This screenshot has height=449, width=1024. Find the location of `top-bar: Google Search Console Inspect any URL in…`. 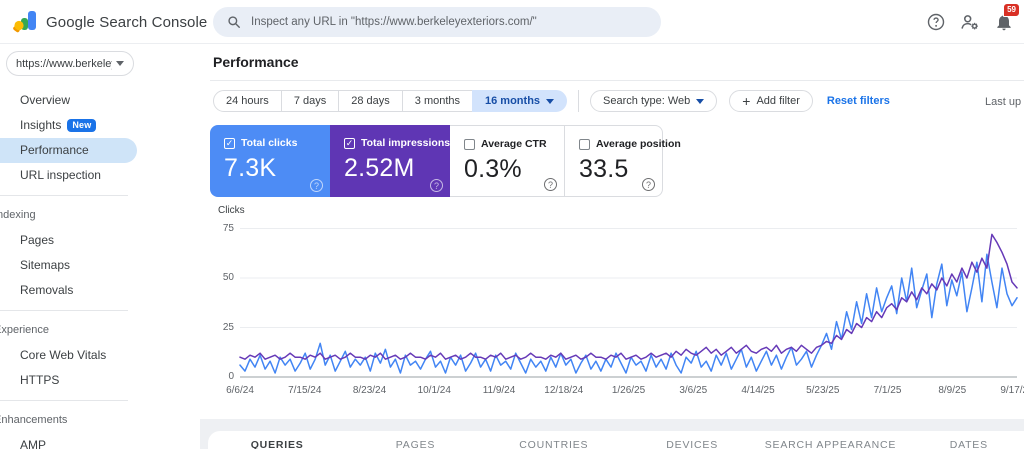

top-bar: Google Search Console Inspect any URL in… is located at coordinates (512, 22).